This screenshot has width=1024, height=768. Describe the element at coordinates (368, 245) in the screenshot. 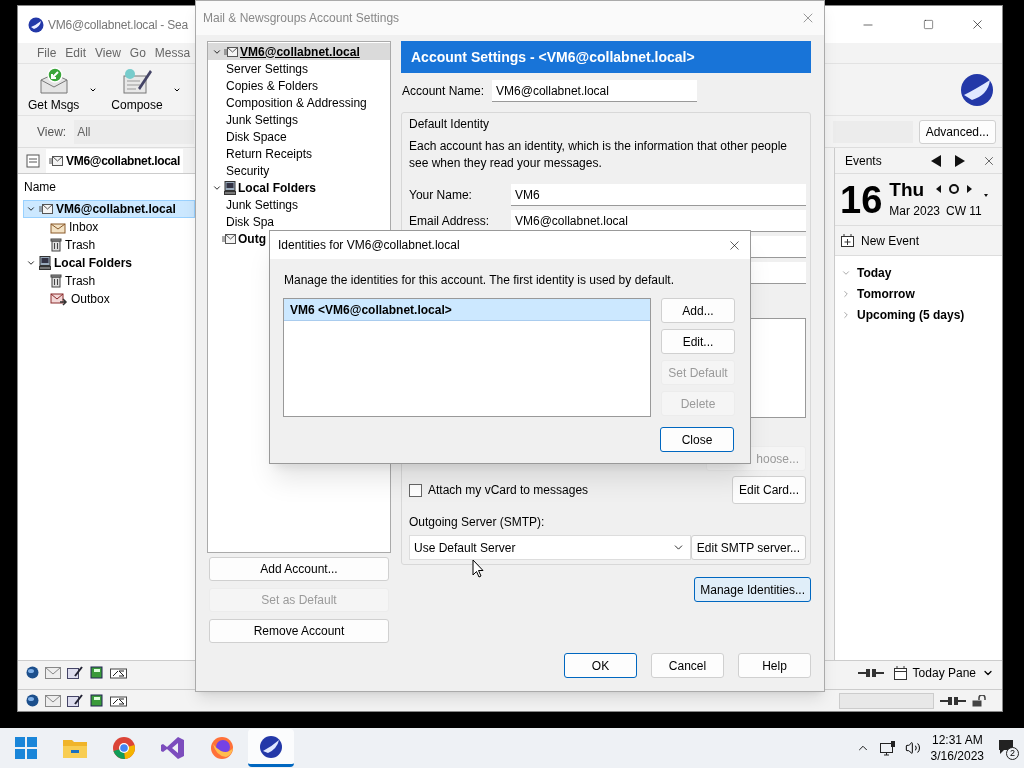

I see `dialog-title: Identities for VM6@collabnet.local` at that location.